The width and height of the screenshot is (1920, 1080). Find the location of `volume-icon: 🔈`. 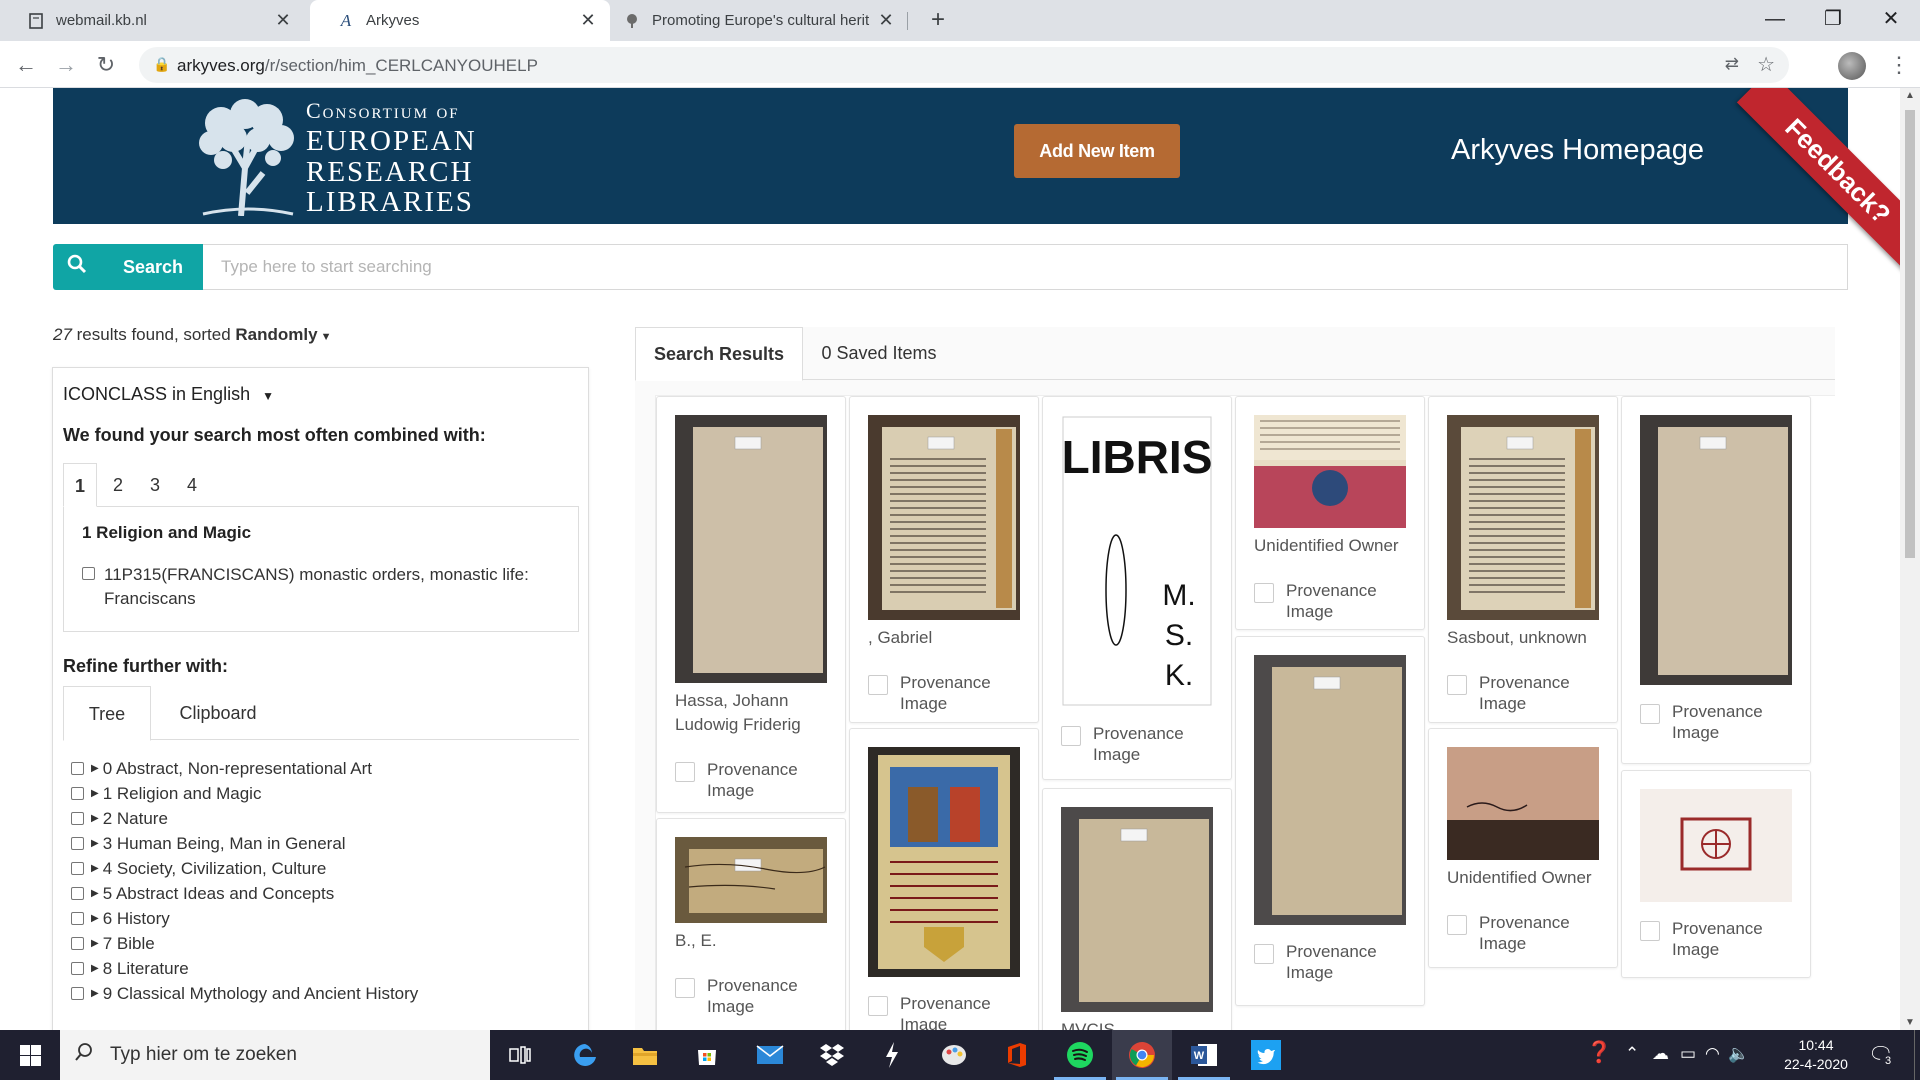

volume-icon: 🔈 is located at coordinates (1738, 1054).